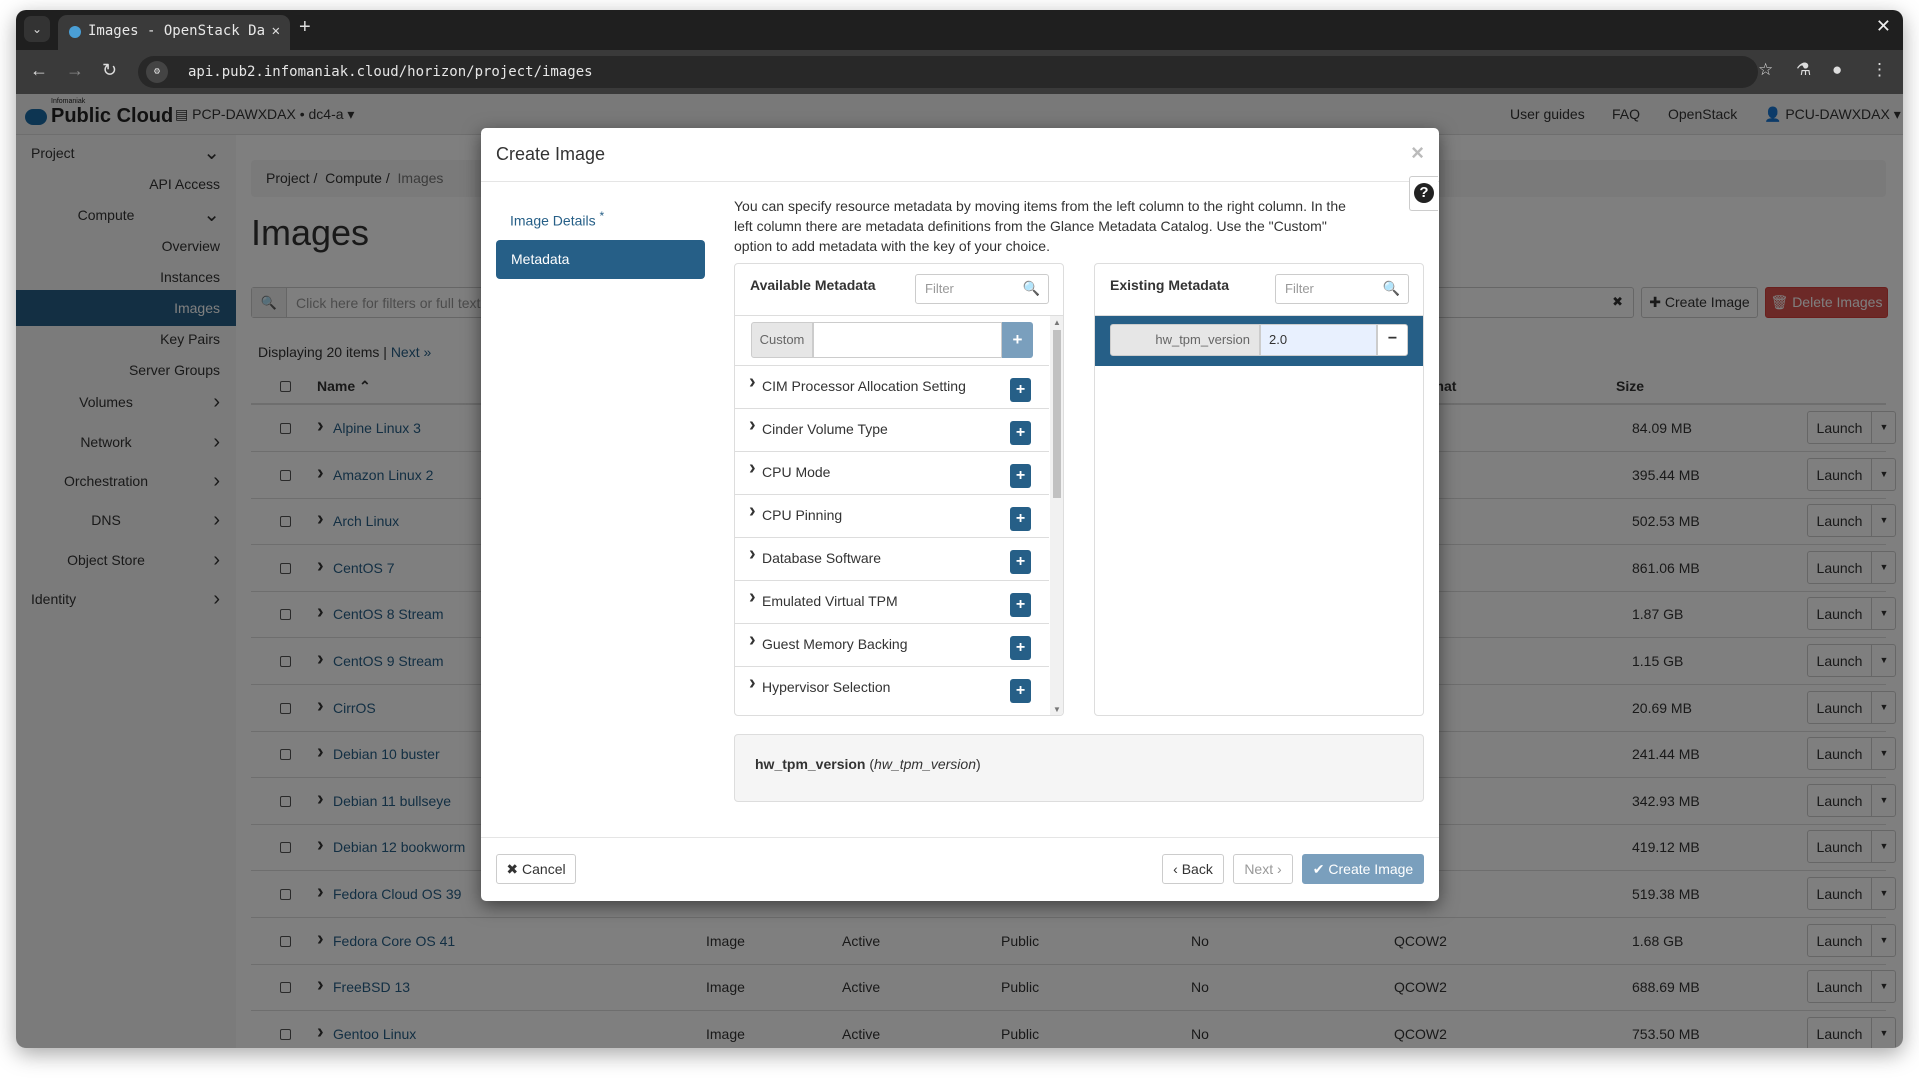 The height and width of the screenshot is (1079, 1919). Describe the element at coordinates (1259, 869) in the screenshot. I see `next-label: Next` at that location.